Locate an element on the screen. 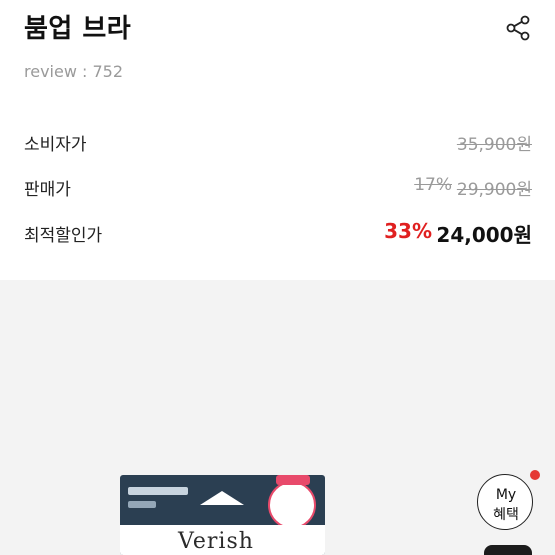 This screenshot has width=555, height=555. best-price-value: 24,000원 is located at coordinates (484, 235).